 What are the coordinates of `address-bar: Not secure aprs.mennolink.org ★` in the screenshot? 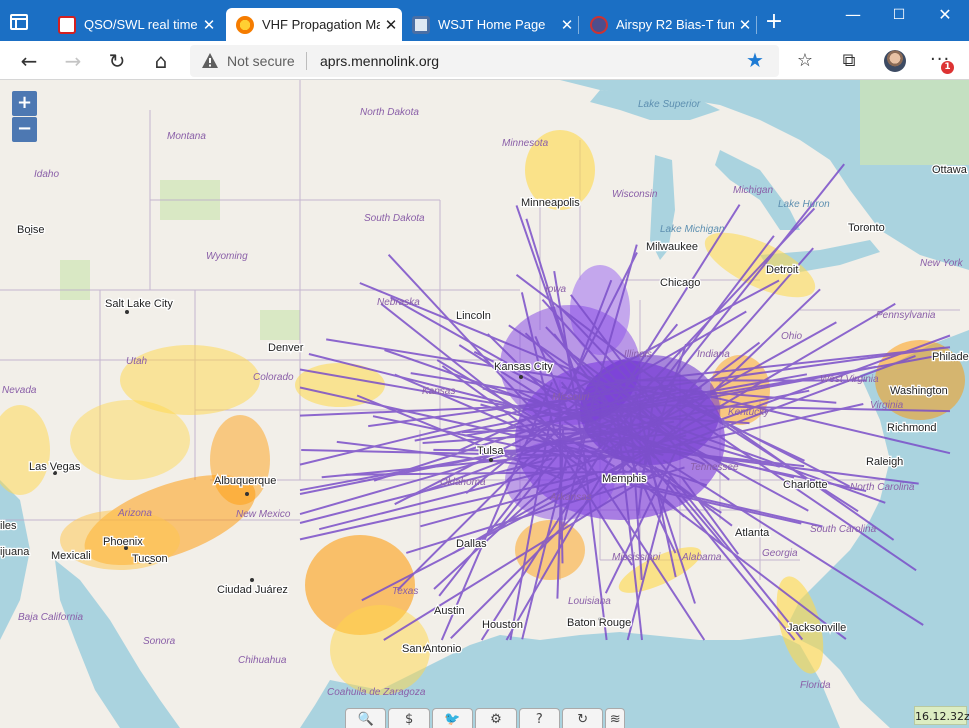 It's located at (484, 61).